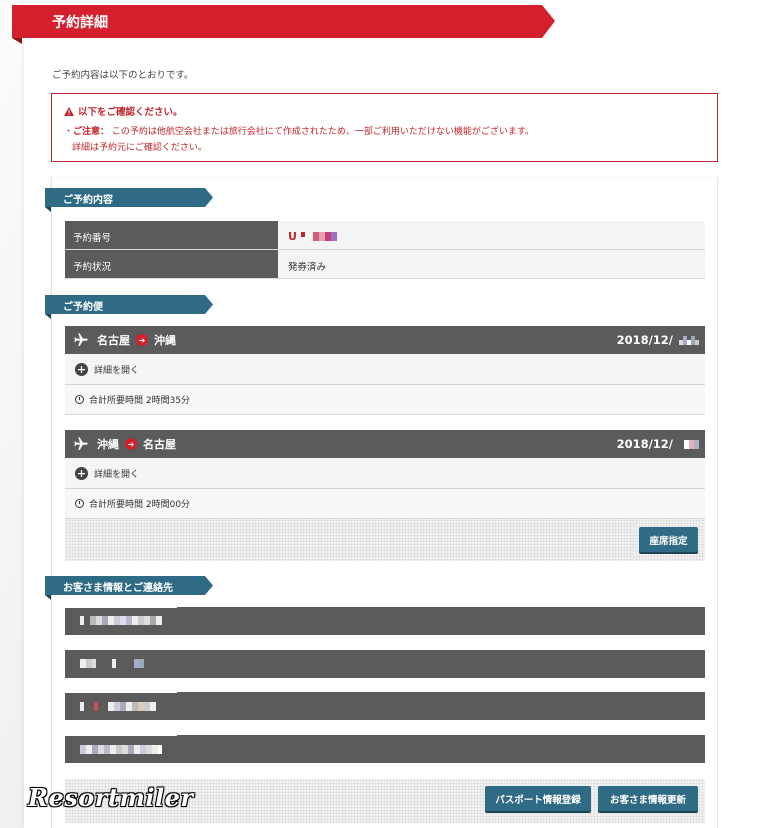  Describe the element at coordinates (111, 797) in the screenshot. I see `watermark: Resortmiler` at that location.